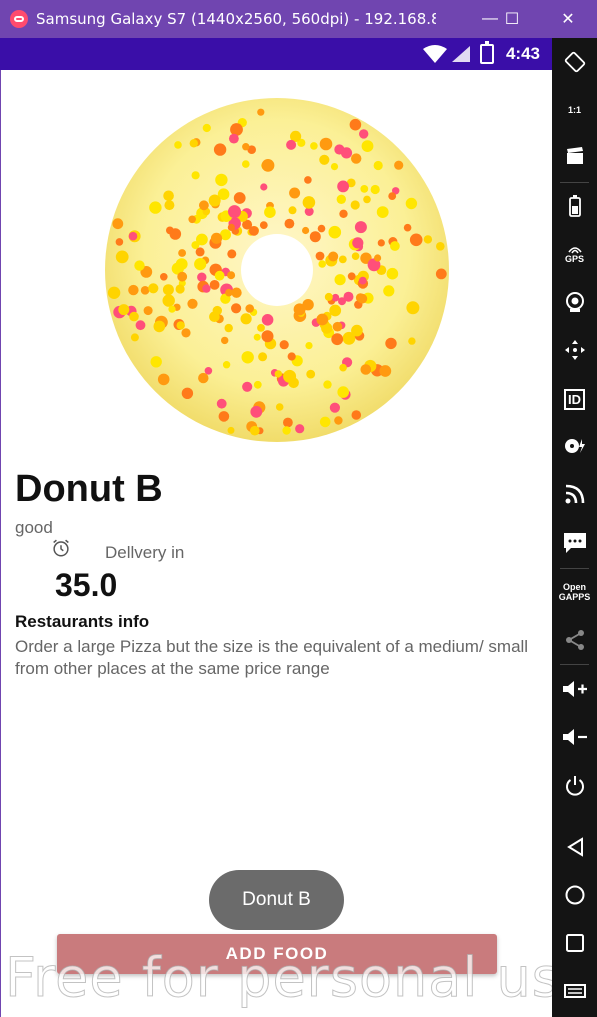 The width and height of the screenshot is (597, 1017). I want to click on recents-icon, so click(574, 943).